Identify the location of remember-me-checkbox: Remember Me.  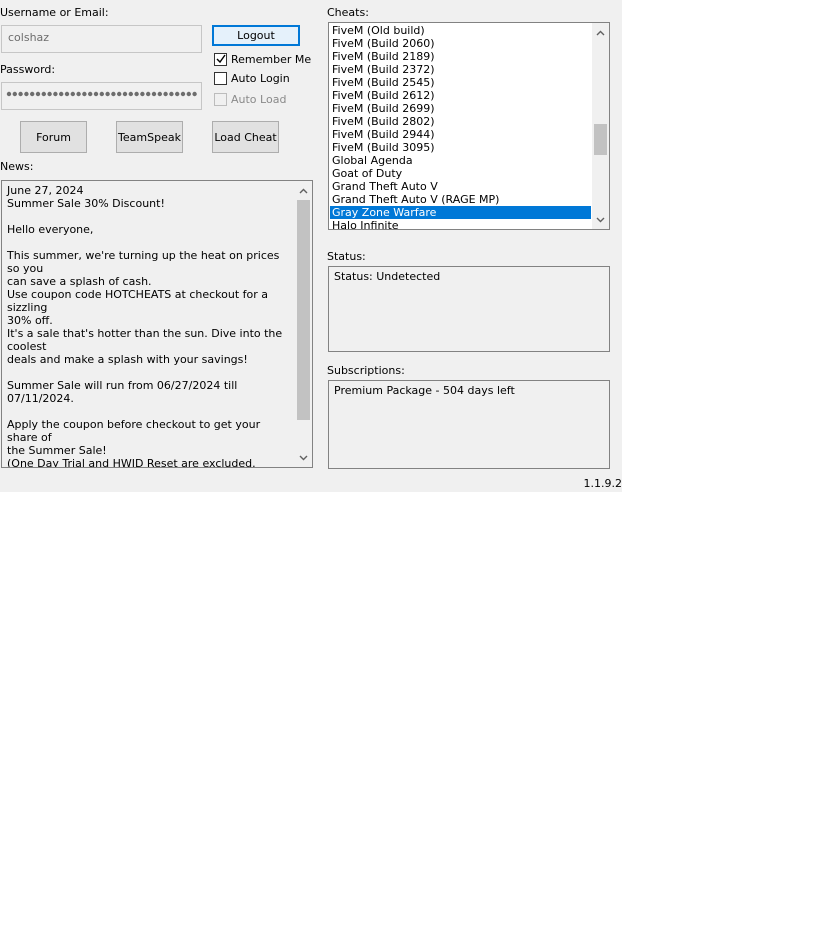
(262, 59).